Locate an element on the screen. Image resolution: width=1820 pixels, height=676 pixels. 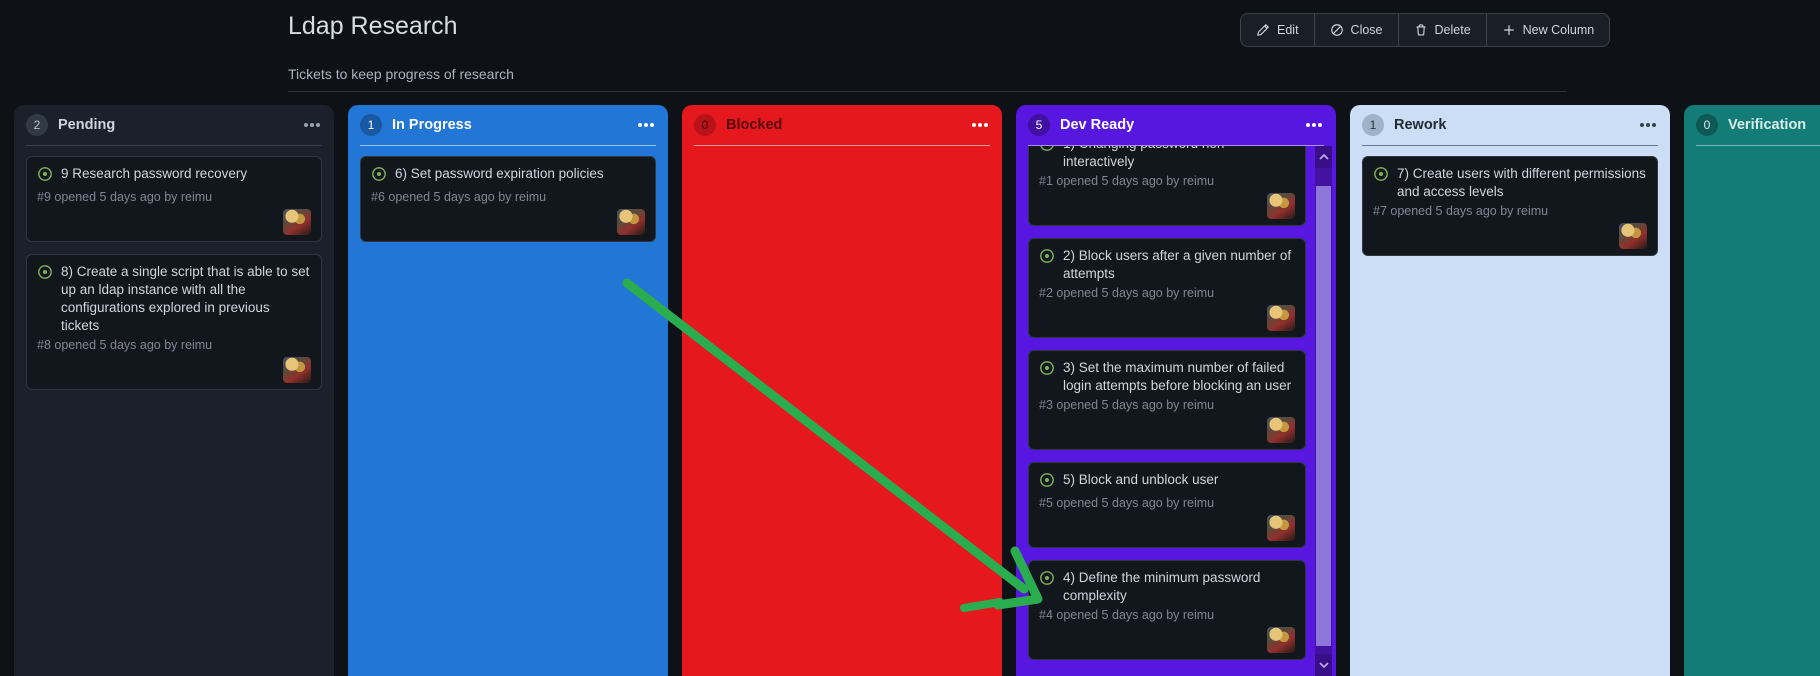
column-count-badge: 5 is located at coordinates (1039, 125).